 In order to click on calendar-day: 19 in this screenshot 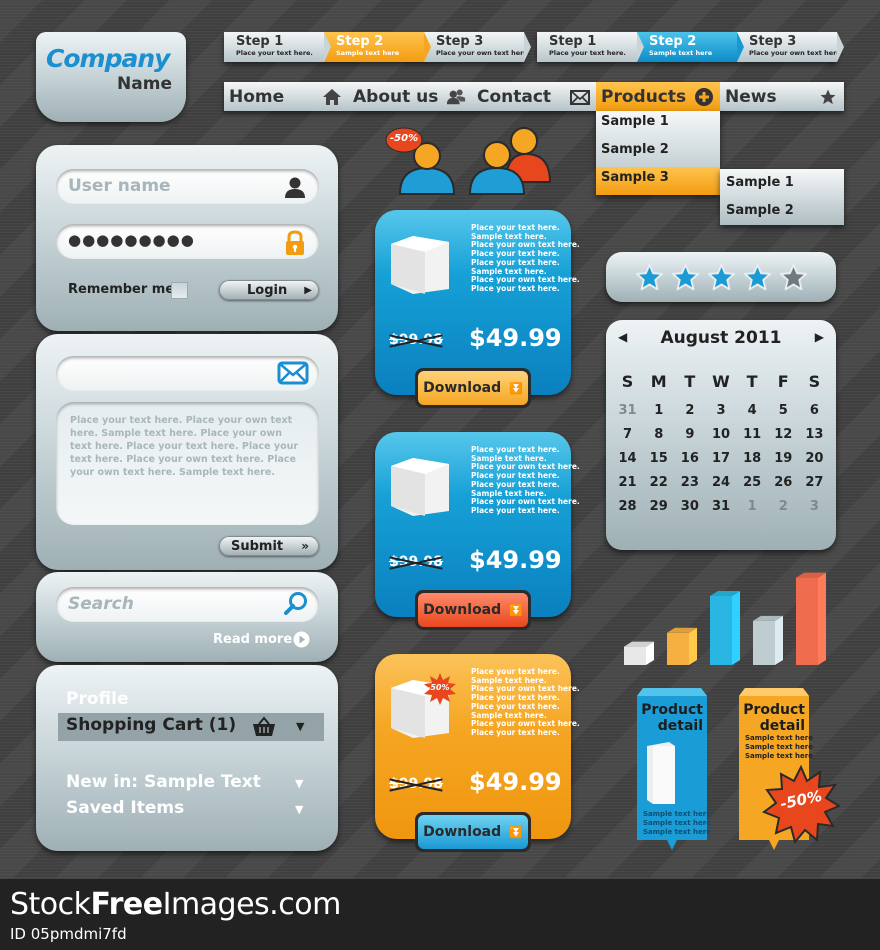, I will do `click(783, 458)`.